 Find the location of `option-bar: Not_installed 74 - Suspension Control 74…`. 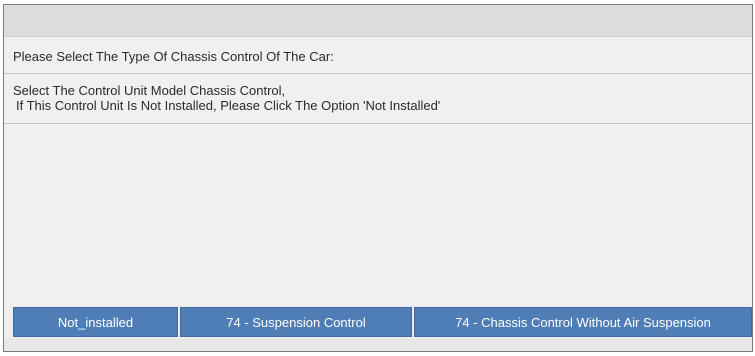

option-bar: Not_installed 74 - Suspension Control 74… is located at coordinates (382, 322).